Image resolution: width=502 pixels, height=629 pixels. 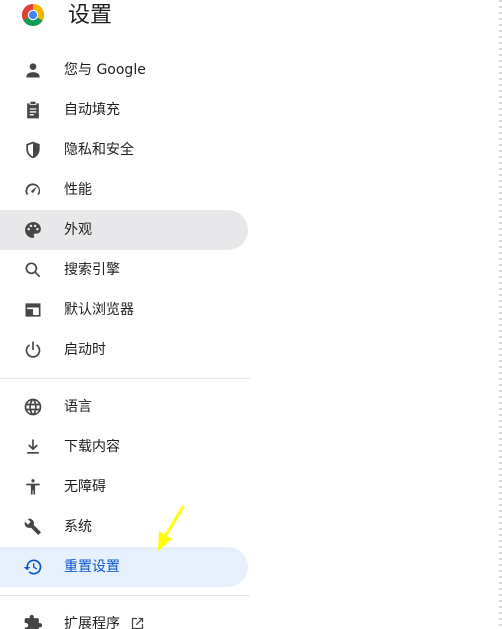 I want to click on sidebar-item-on-startup: 启动时, so click(x=124, y=350).